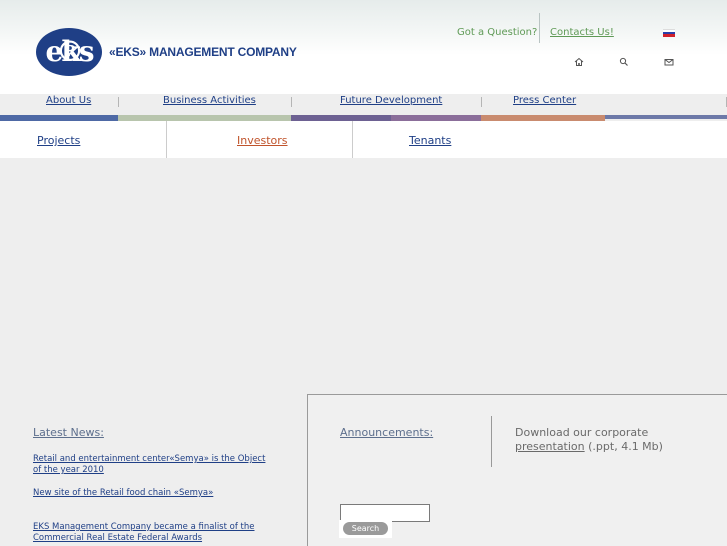  Describe the element at coordinates (68, 432) in the screenshot. I see `latest-news-heading: Latest News:` at that location.